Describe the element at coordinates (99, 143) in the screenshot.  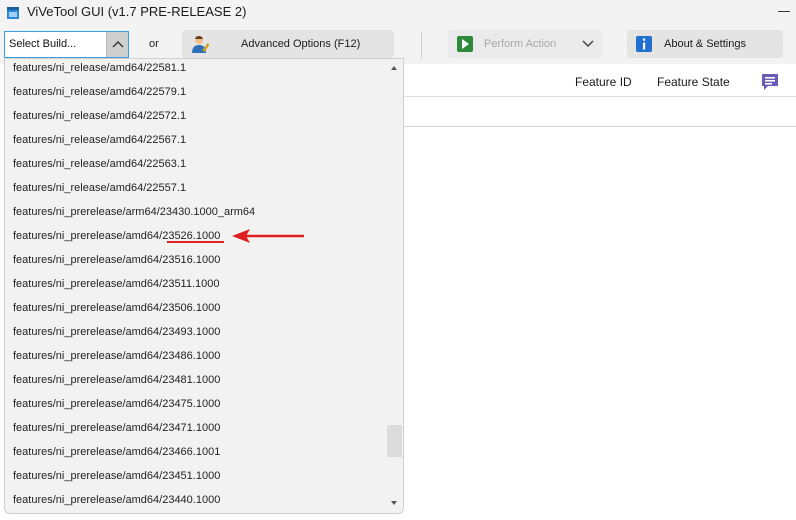
I see `list-item: features/ni_release/amd64/22567.1` at that location.